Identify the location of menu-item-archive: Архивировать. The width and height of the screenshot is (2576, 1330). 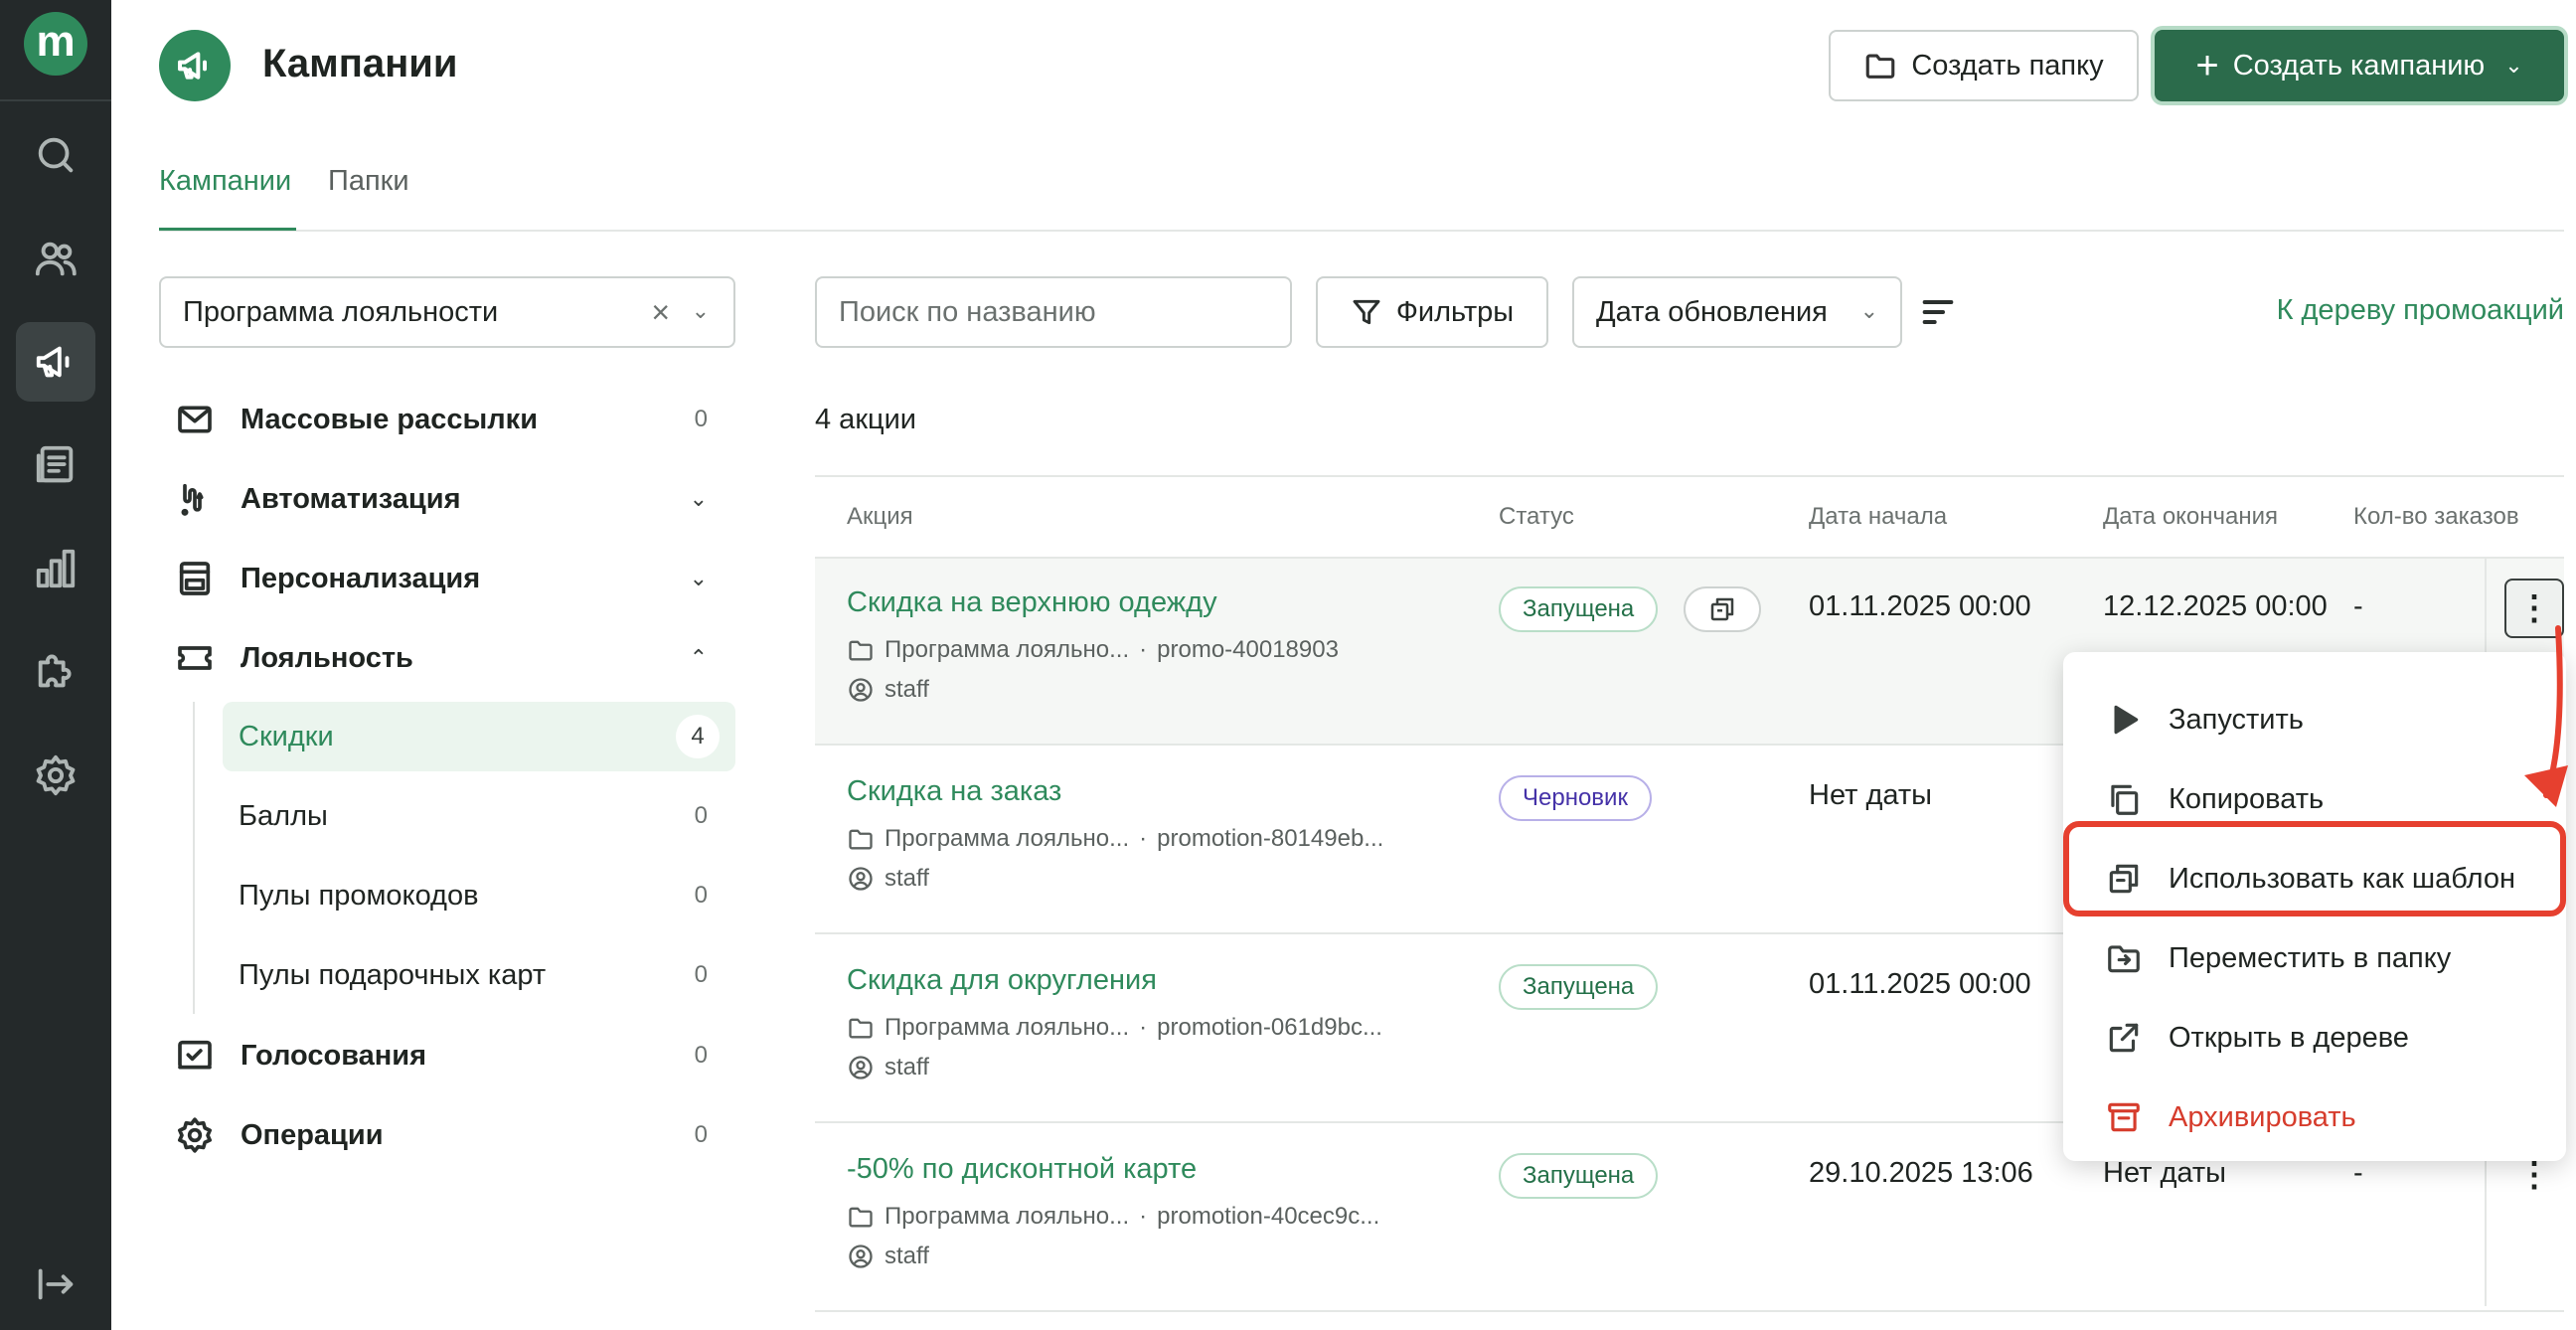
(2314, 1117).